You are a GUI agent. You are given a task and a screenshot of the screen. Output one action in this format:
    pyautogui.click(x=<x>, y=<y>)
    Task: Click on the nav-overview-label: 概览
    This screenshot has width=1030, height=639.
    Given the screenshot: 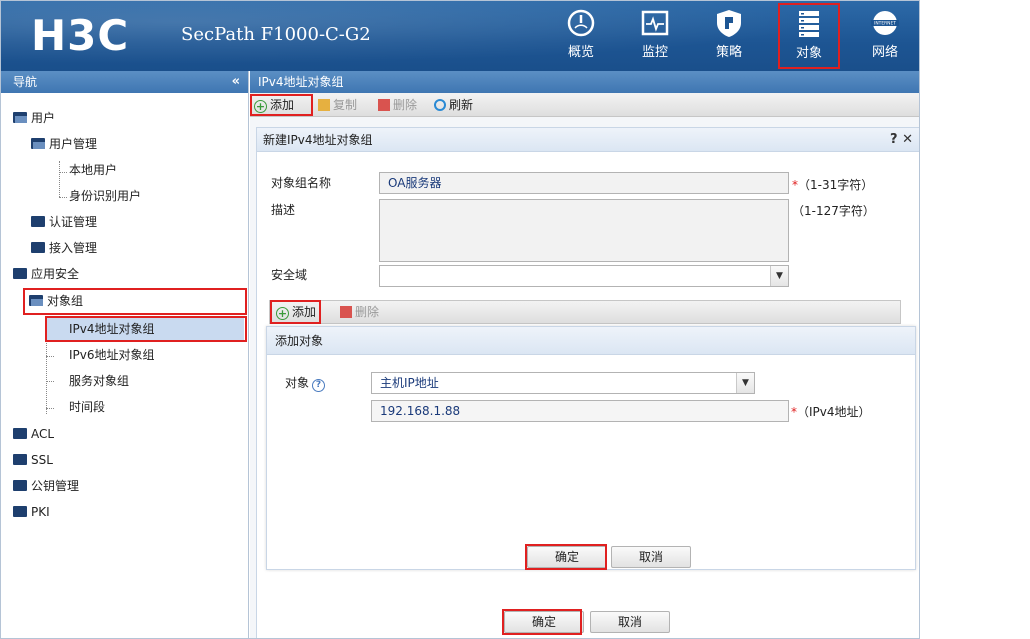 What is the action you would take?
    pyautogui.click(x=580, y=52)
    